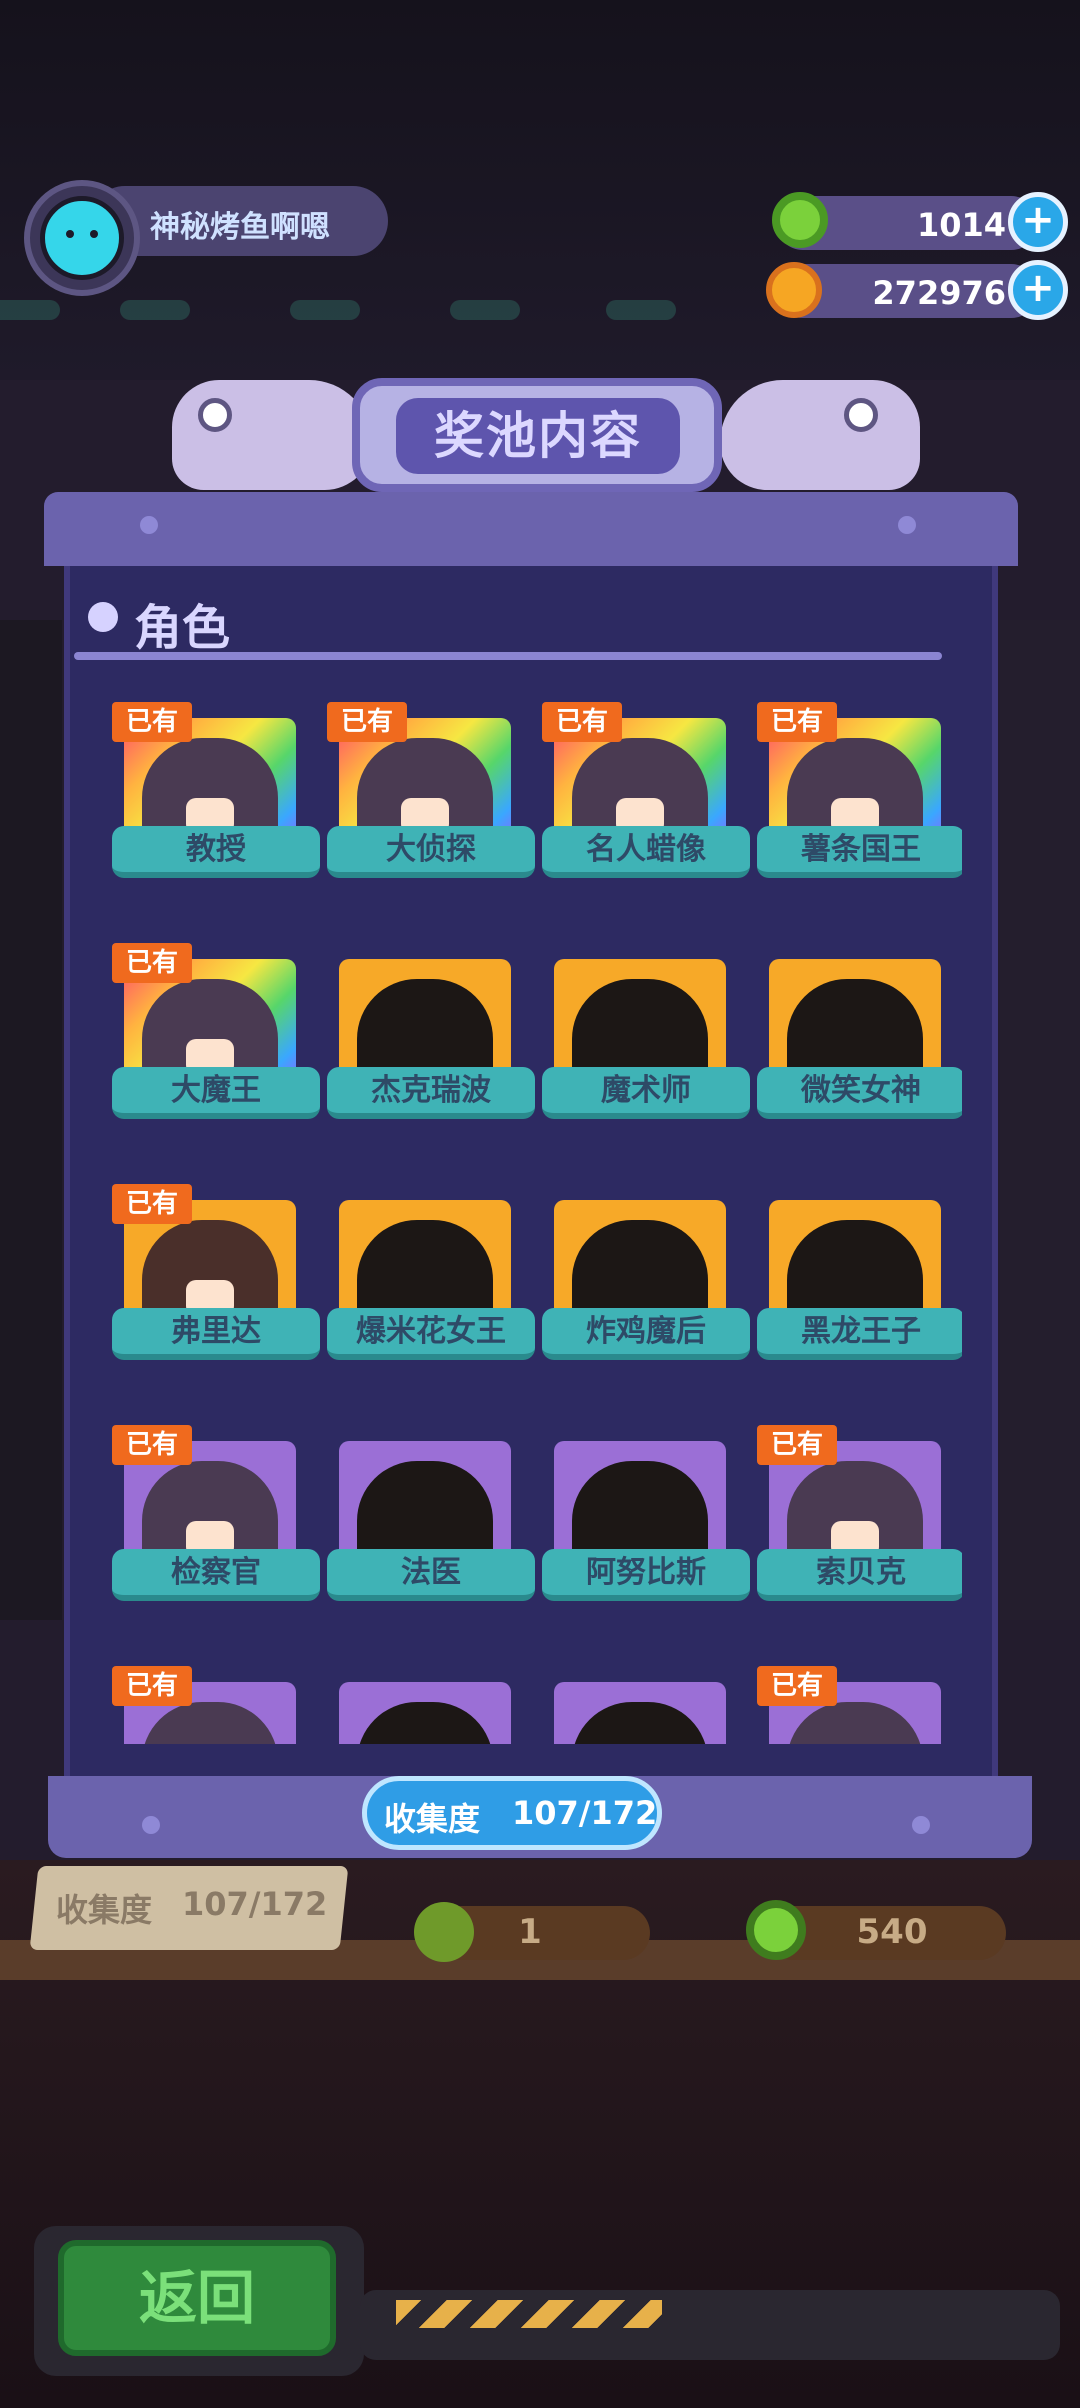 The width and height of the screenshot is (1080, 2408). Describe the element at coordinates (216, 1043) in the screenshot. I see `character-card: 大魔王 已有` at that location.